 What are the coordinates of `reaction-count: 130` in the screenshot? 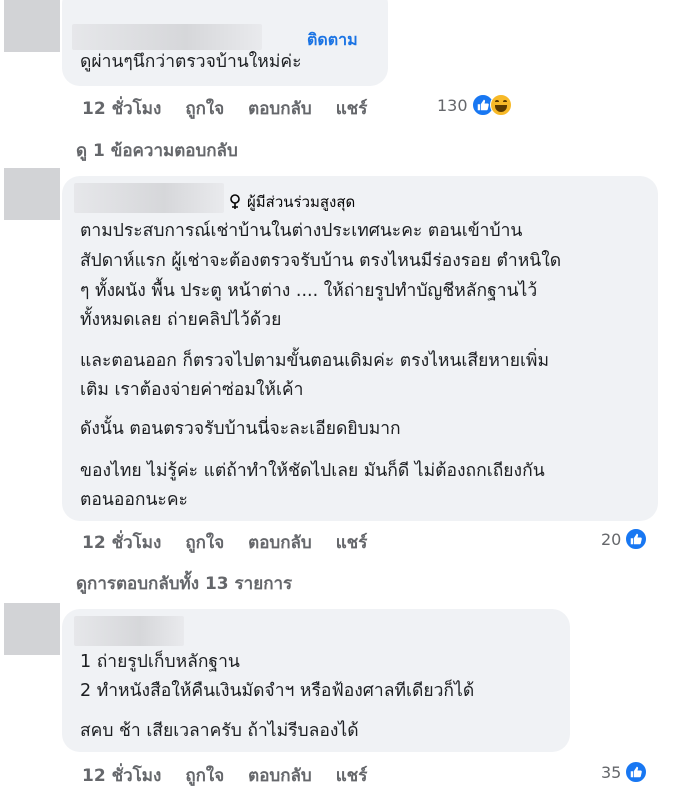 It's located at (452, 105).